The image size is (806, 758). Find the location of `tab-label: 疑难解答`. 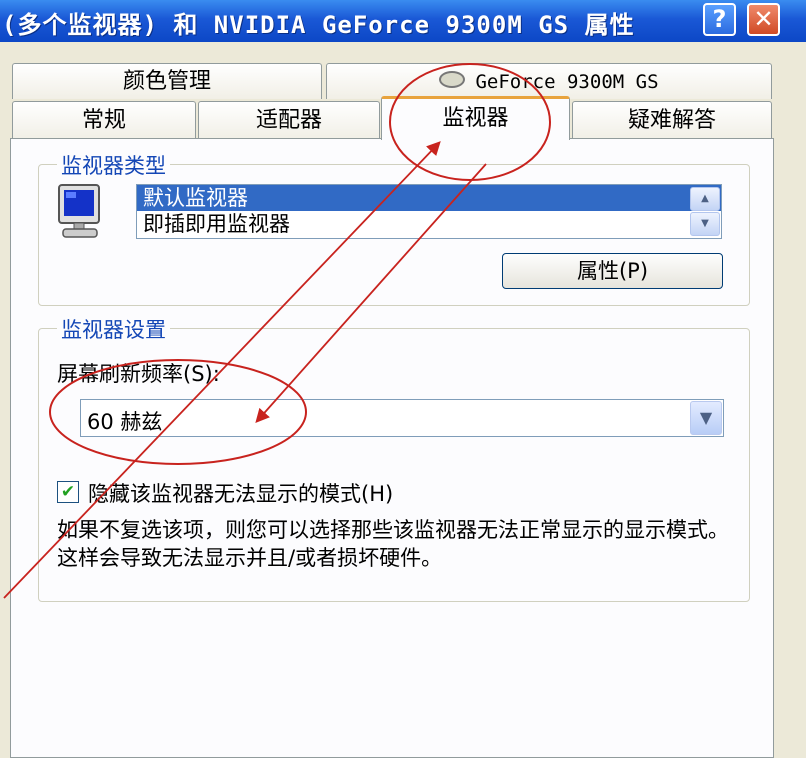

tab-label: 疑难解答 is located at coordinates (671, 120).